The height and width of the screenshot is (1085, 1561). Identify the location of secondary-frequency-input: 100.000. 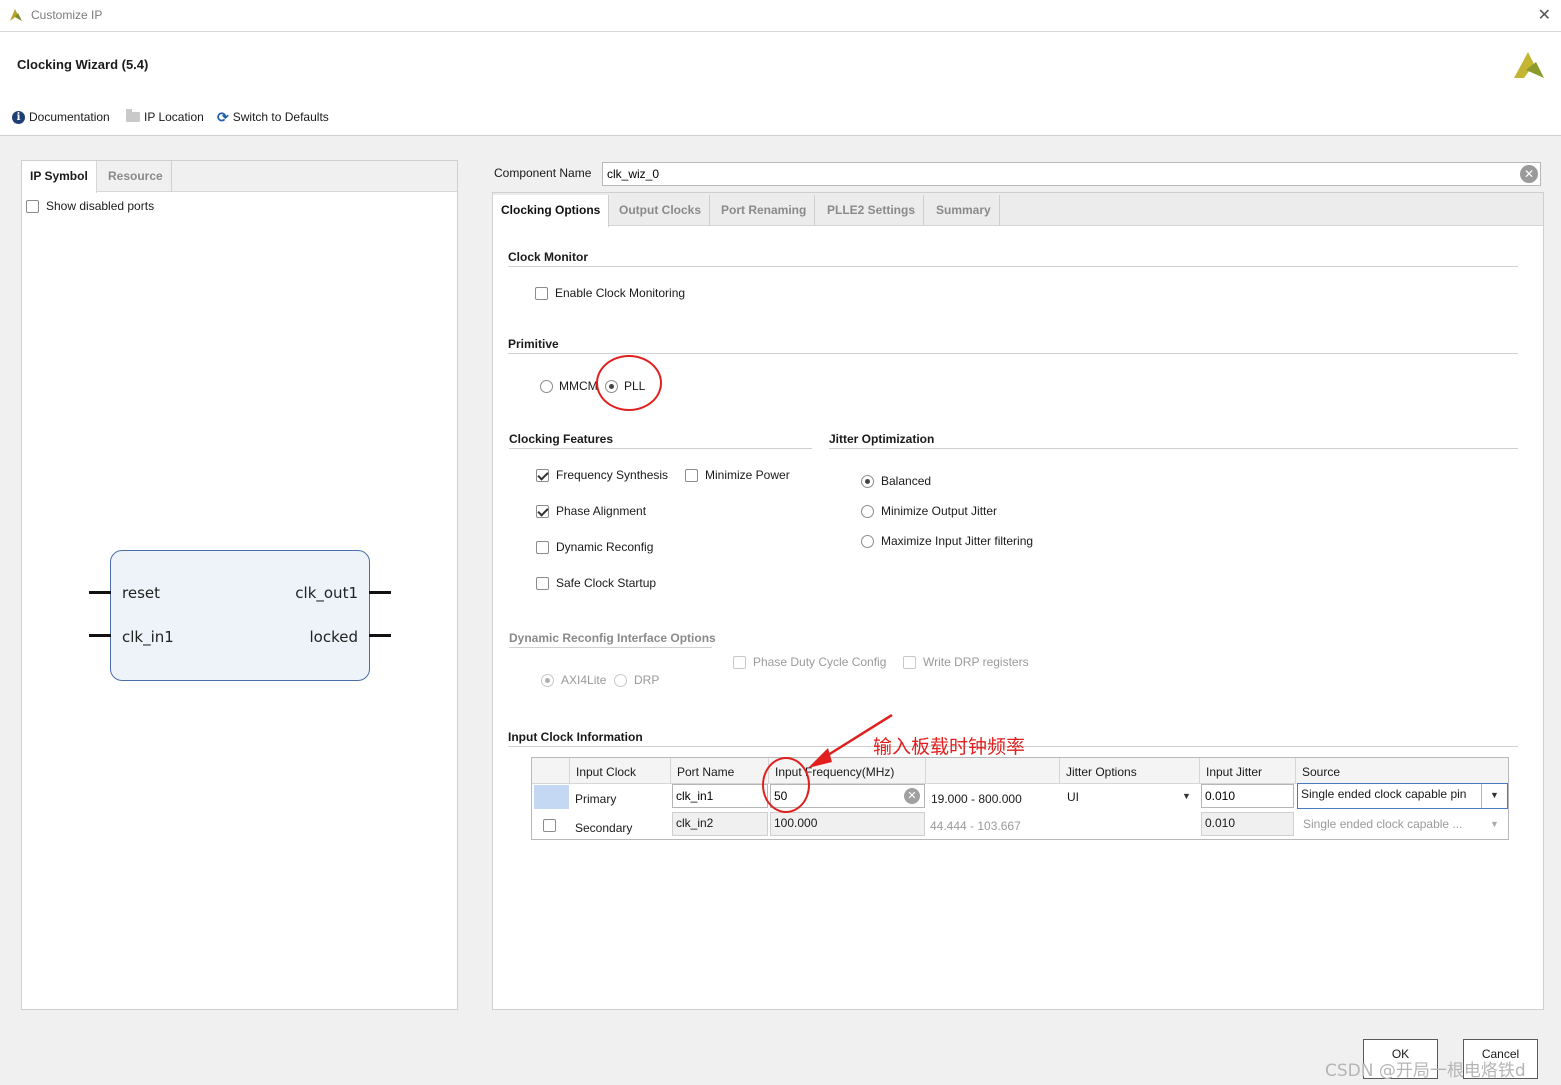
(847, 824).